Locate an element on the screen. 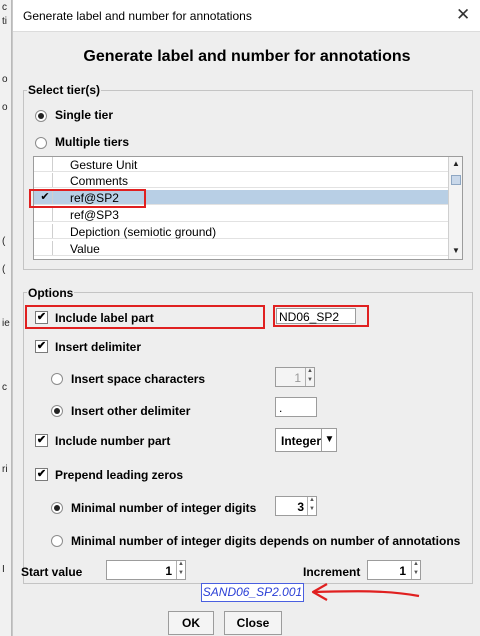 Image resolution: width=480 pixels, height=636 pixels. scroll-up-icon: ▲ is located at coordinates (455, 164).